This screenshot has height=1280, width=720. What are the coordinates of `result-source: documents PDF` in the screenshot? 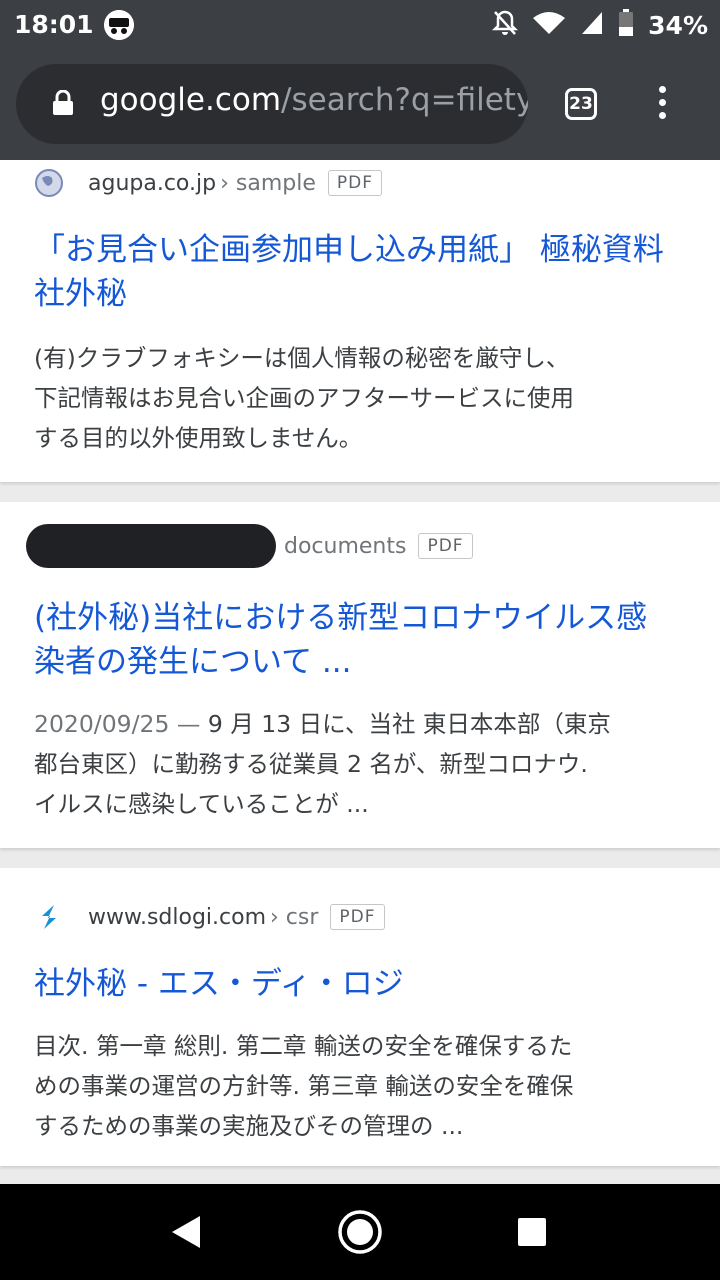 It's located at (249, 546).